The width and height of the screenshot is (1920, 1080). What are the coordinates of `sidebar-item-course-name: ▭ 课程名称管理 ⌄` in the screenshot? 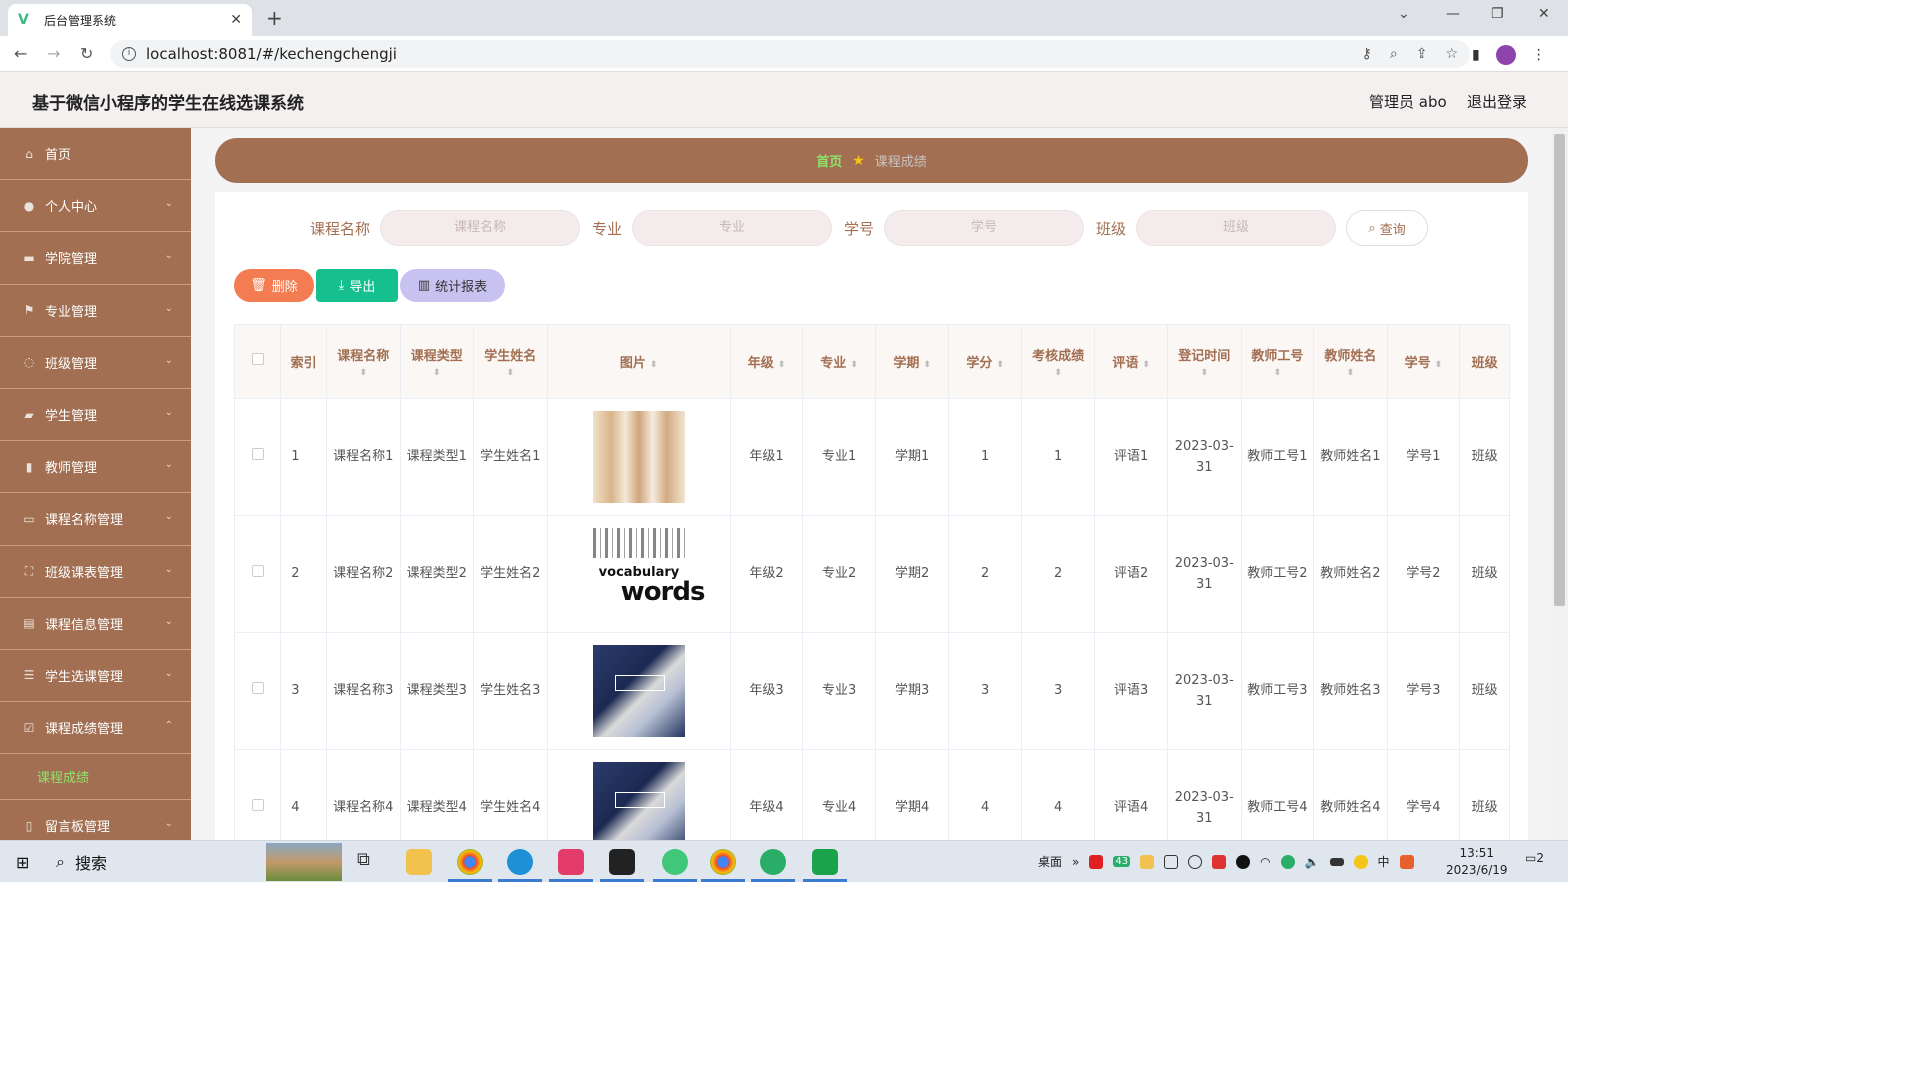 It's located at (95, 519).